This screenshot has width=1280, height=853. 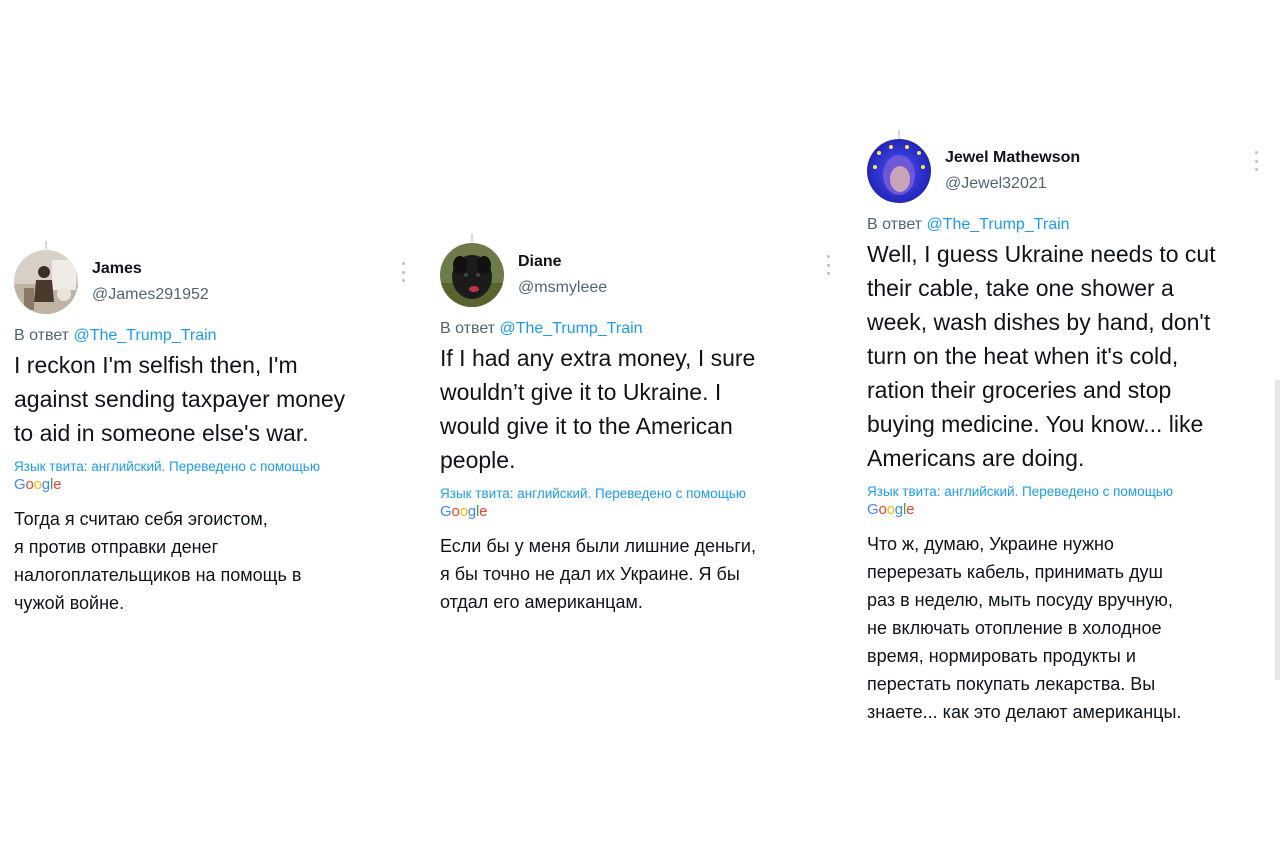 I want to click on woman-blue-photo-avatar-icon, so click(x=899, y=171).